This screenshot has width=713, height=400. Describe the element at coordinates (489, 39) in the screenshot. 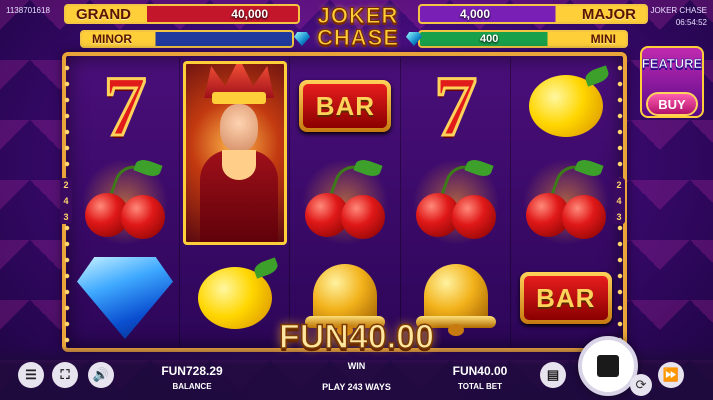

I see `jackpot-mini-value: 400` at that location.